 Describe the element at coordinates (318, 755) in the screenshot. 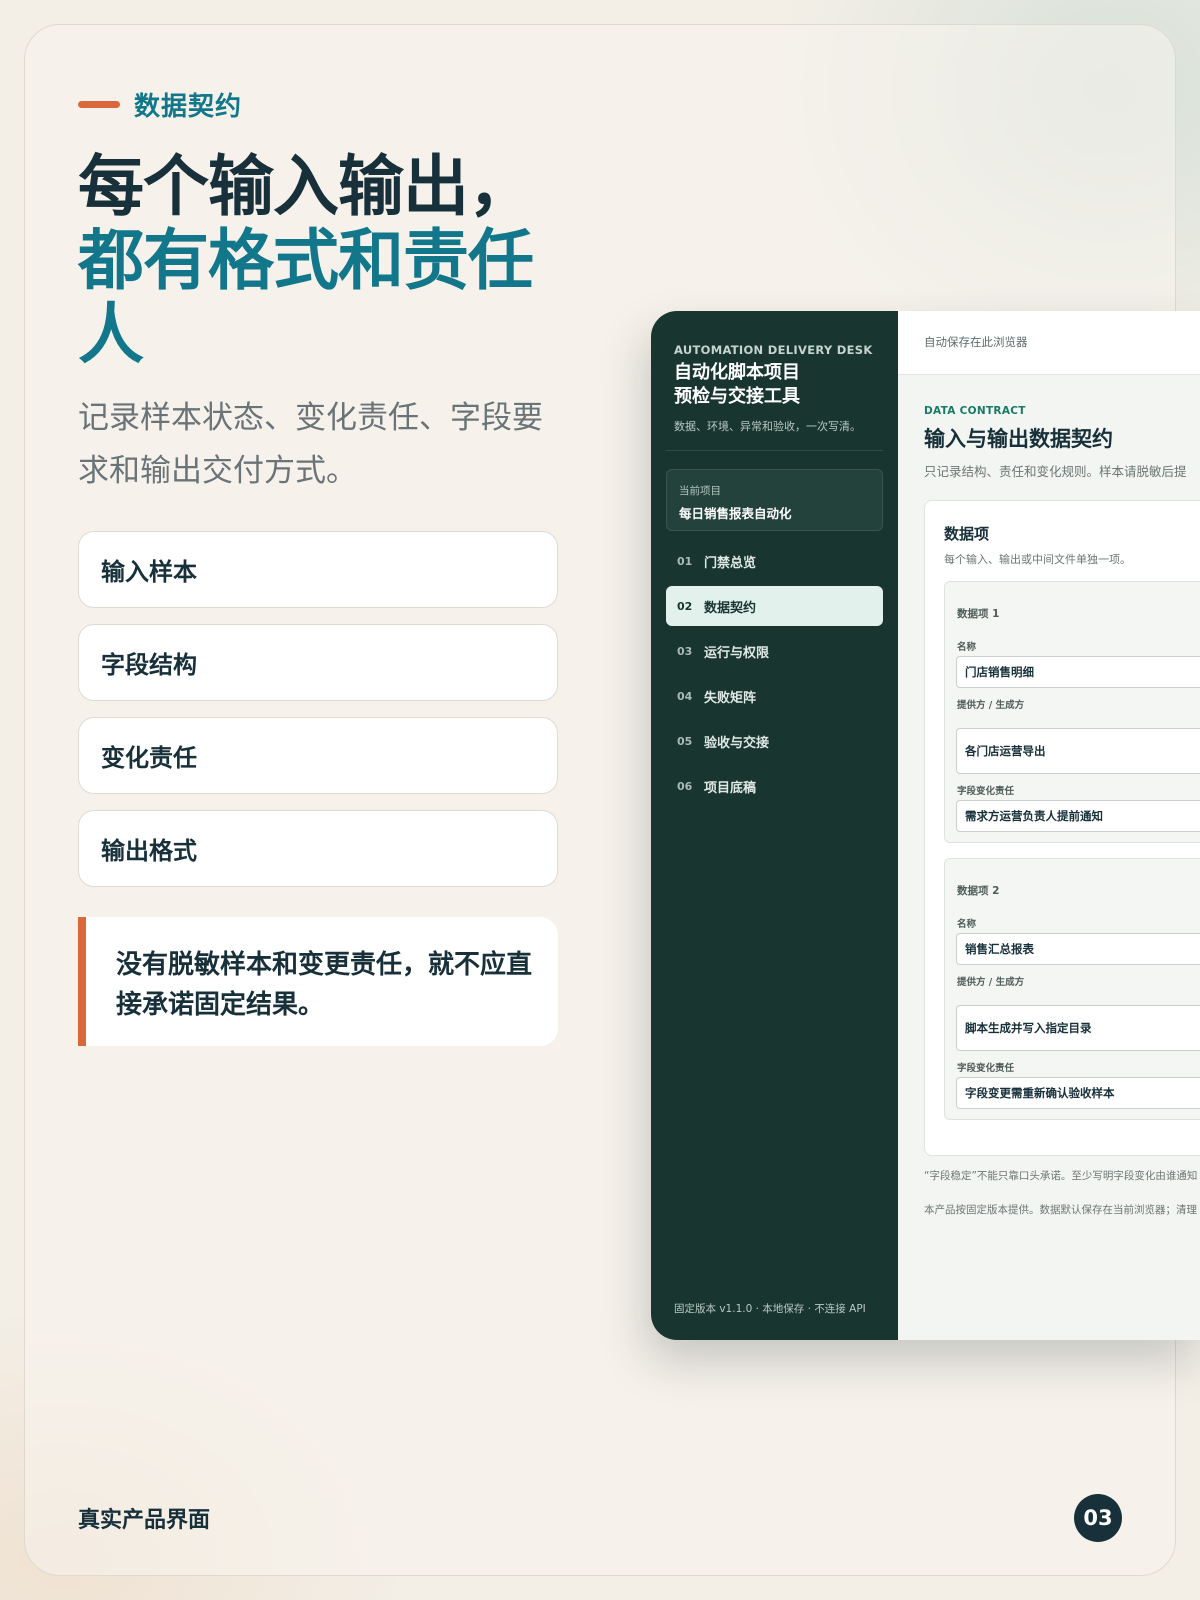

I see `chip-change-owner: 变化责任` at that location.